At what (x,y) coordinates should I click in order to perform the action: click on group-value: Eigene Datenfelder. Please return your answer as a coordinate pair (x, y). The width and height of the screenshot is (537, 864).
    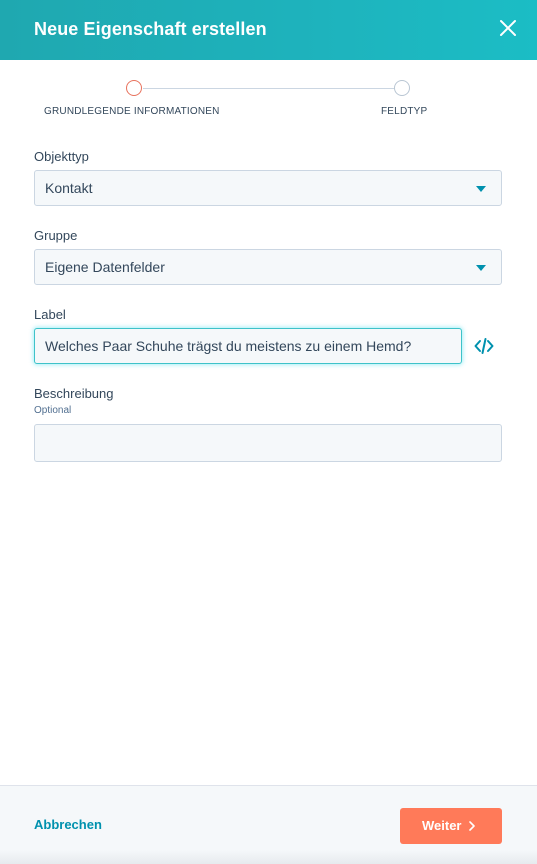
    Looking at the image, I should click on (105, 267).